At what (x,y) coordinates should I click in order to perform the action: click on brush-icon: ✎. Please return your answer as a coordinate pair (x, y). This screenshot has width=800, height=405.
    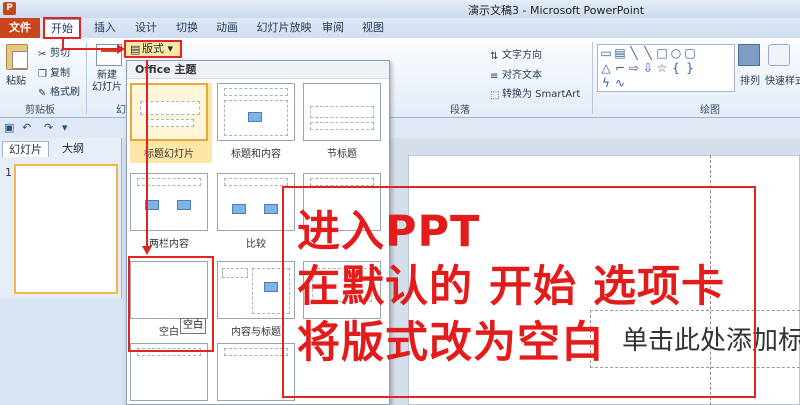
    Looking at the image, I should click on (42, 93).